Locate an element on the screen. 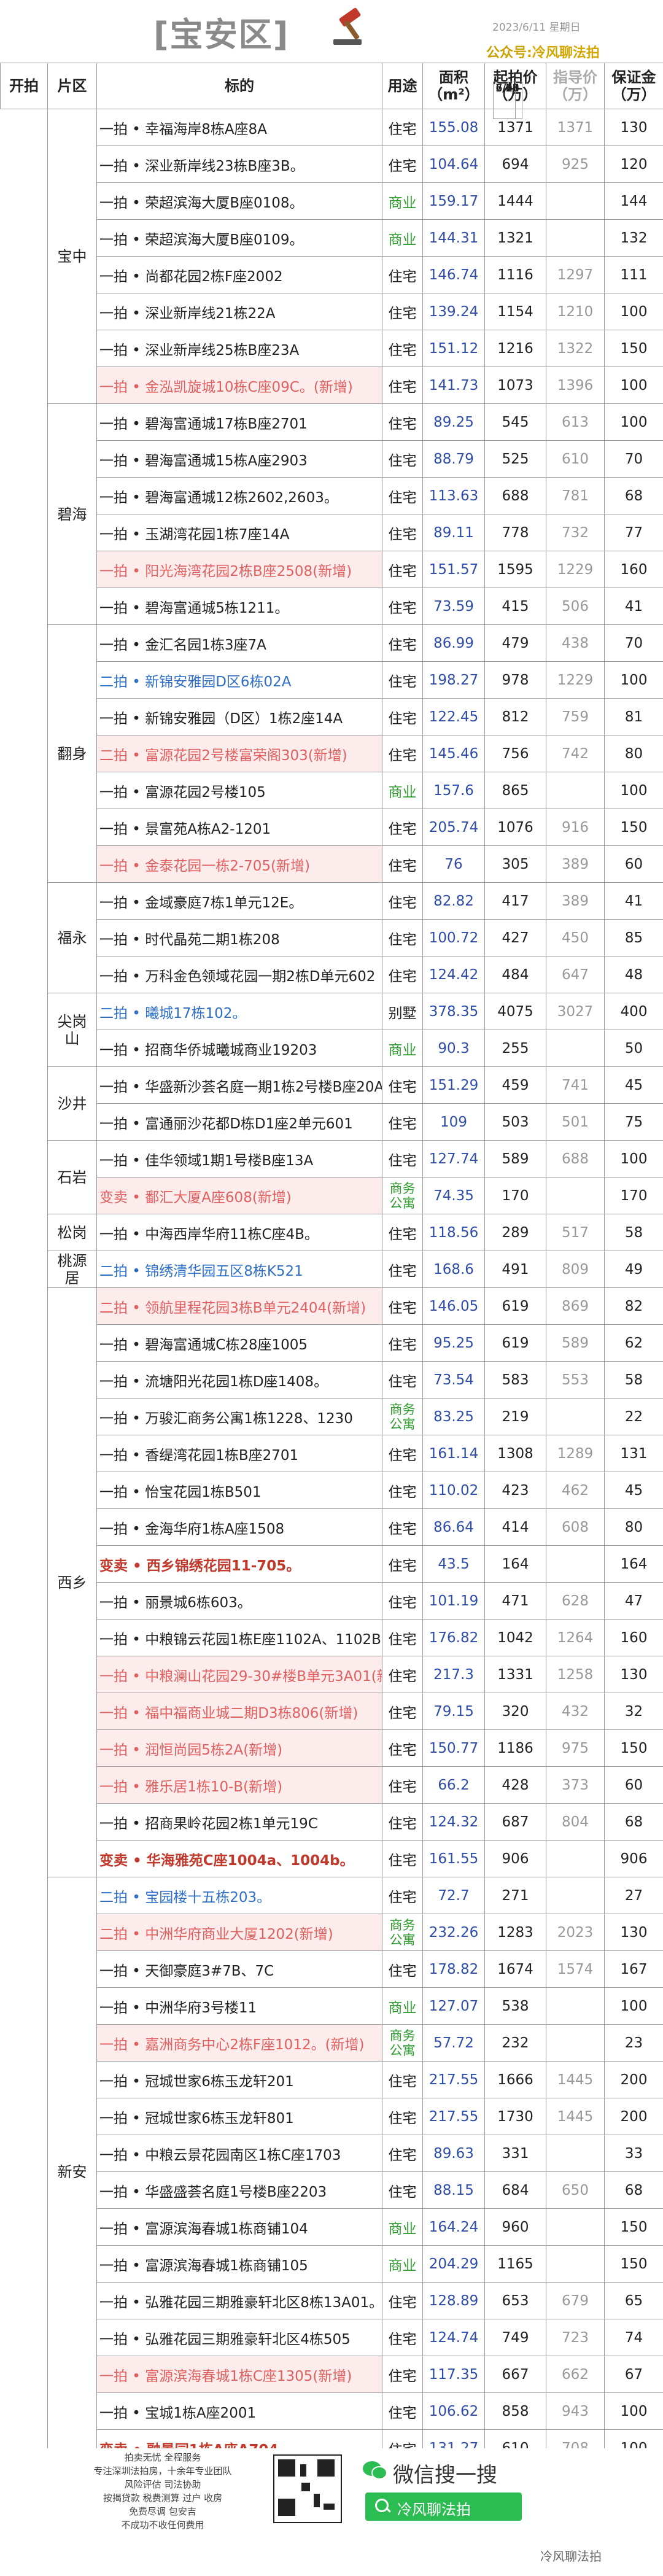 Image resolution: width=663 pixels, height=2576 pixels. search-bar: 冷风聊法拍 is located at coordinates (444, 2507).